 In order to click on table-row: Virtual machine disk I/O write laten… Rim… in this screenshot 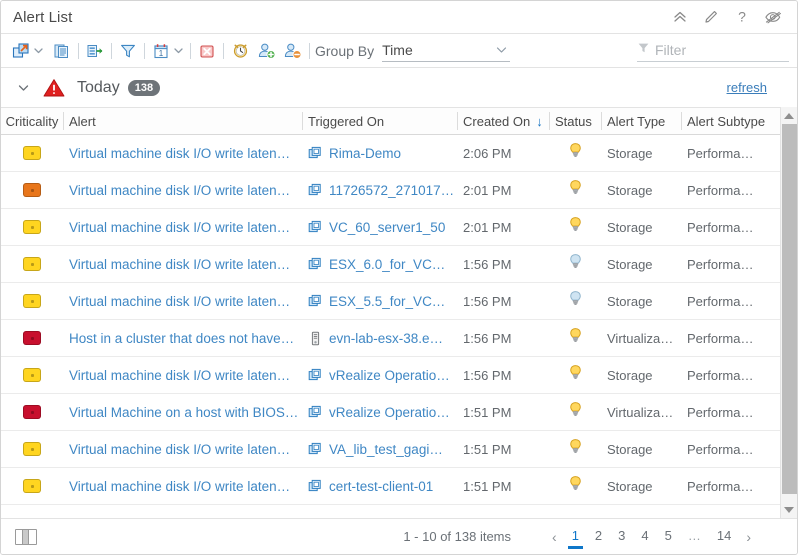, I will do `click(390, 153)`.